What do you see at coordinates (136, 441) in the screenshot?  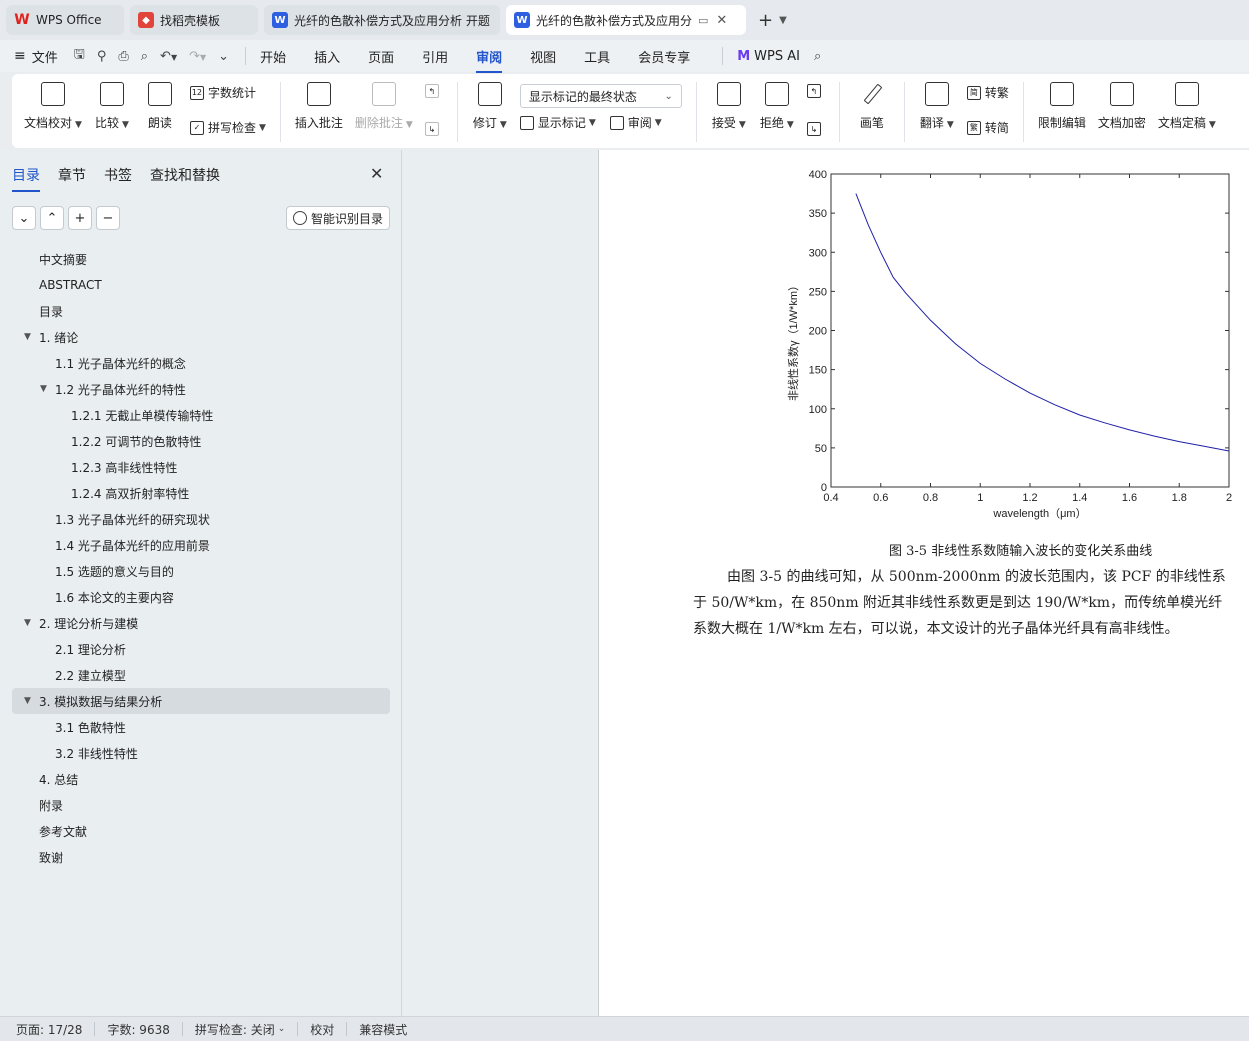 I see `toc-item-label: 1.2.2 可调节的色散特性` at bounding box center [136, 441].